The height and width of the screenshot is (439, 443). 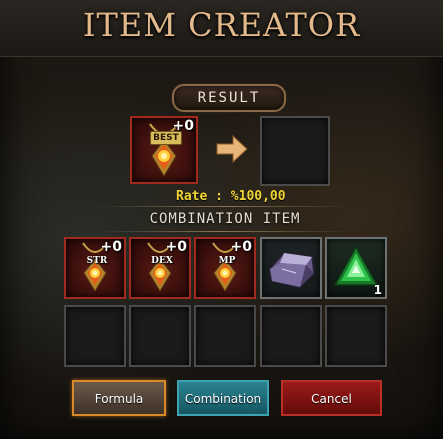 What do you see at coordinates (223, 398) in the screenshot?
I see `combination-button: Combination` at bounding box center [223, 398].